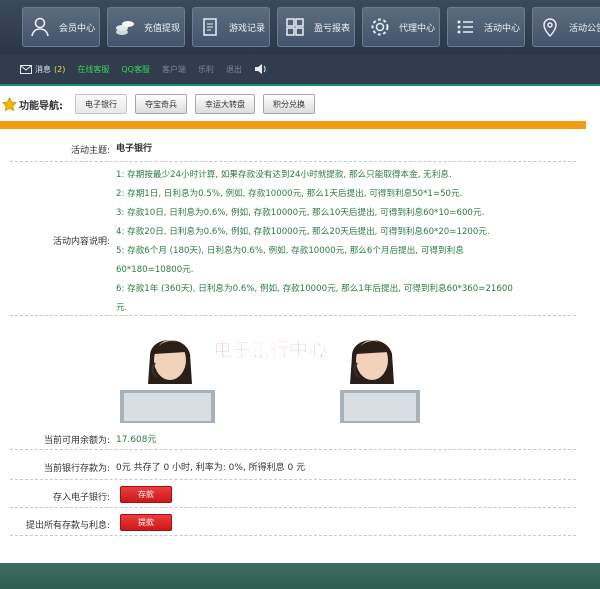  I want to click on nav-label: 游戏记录, so click(247, 28).